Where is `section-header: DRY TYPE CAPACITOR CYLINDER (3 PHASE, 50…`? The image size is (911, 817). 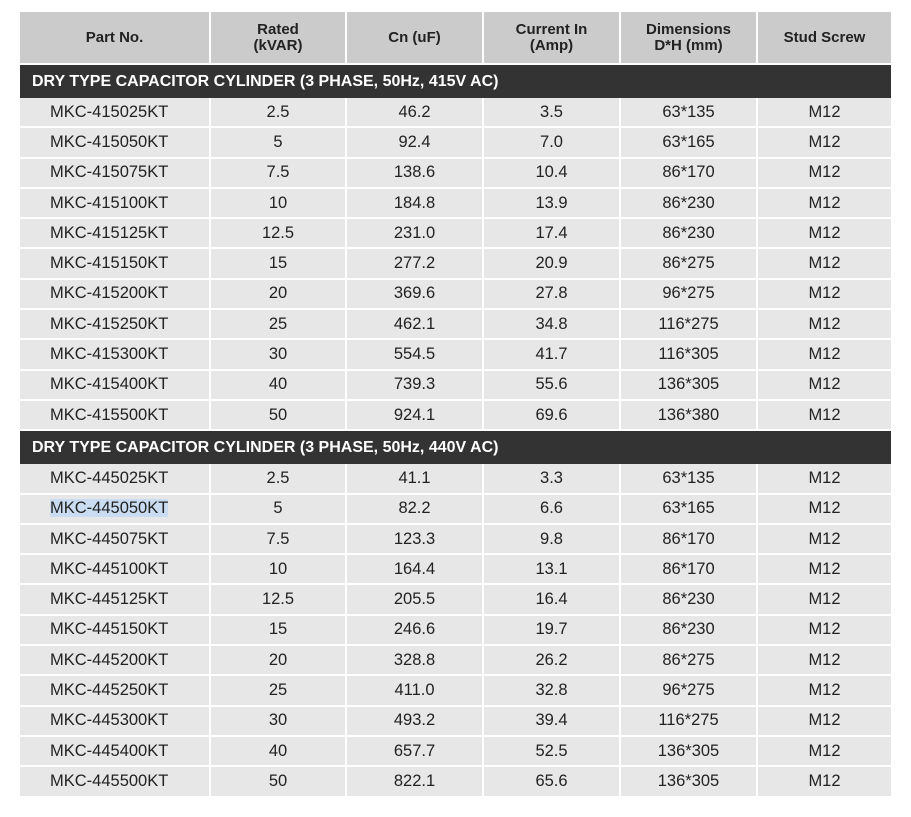 section-header: DRY TYPE CAPACITOR CYLINDER (3 PHASE, 50… is located at coordinates (455, 81).